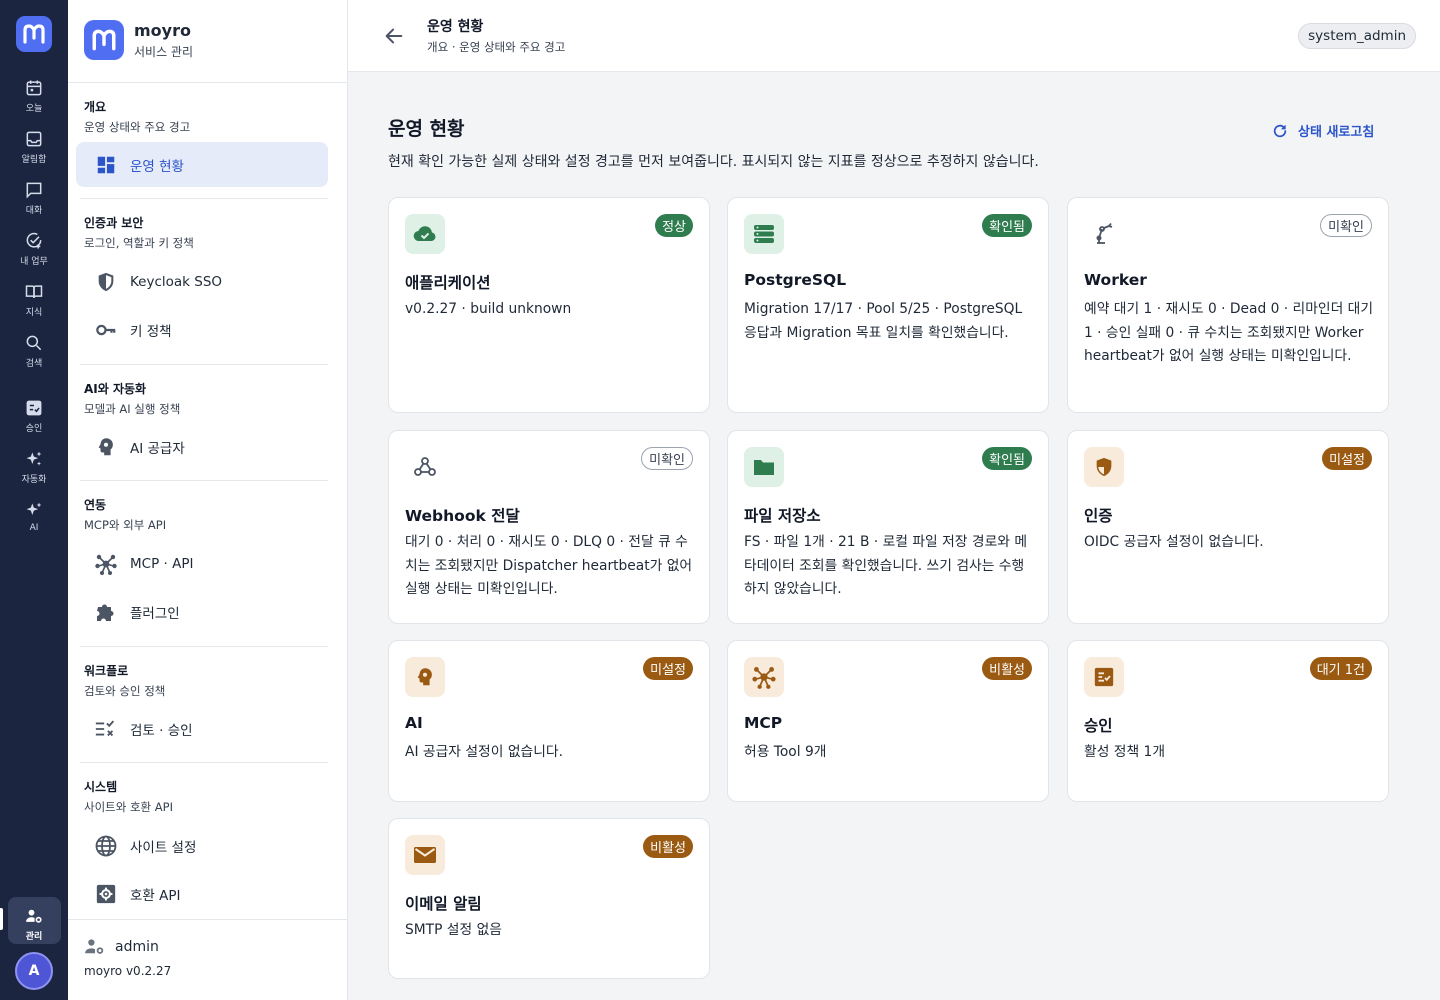 The width and height of the screenshot is (1440, 1000). Describe the element at coordinates (763, 723) in the screenshot. I see `card-title: MCP` at that location.